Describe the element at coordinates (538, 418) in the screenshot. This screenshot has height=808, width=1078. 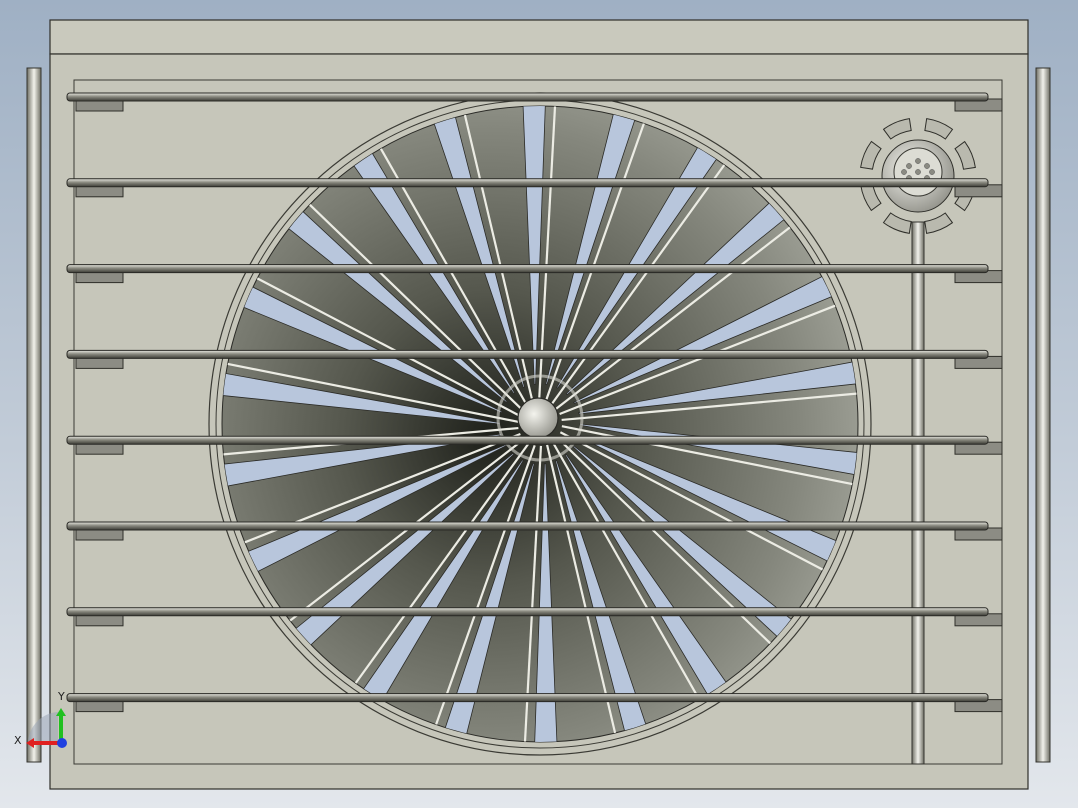
I see `fan-hub` at that location.